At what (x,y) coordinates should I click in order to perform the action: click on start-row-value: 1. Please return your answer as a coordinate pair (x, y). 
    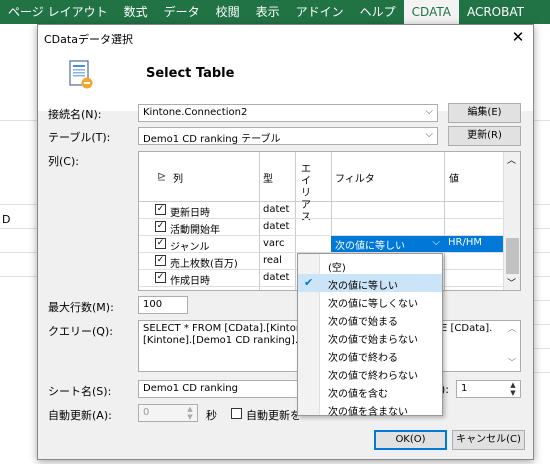
    Looking at the image, I should click on (464, 388).